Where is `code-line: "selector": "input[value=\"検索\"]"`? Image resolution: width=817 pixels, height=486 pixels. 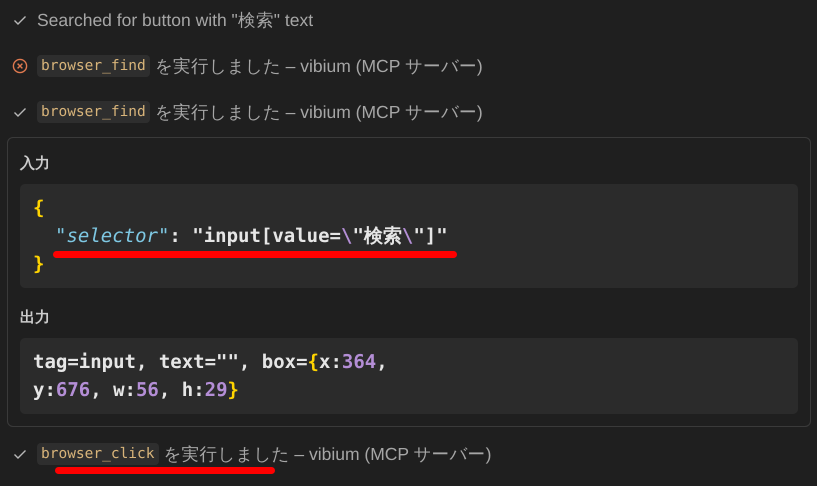
code-line: "selector": "input[value=\"検索\"]" is located at coordinates (240, 236).